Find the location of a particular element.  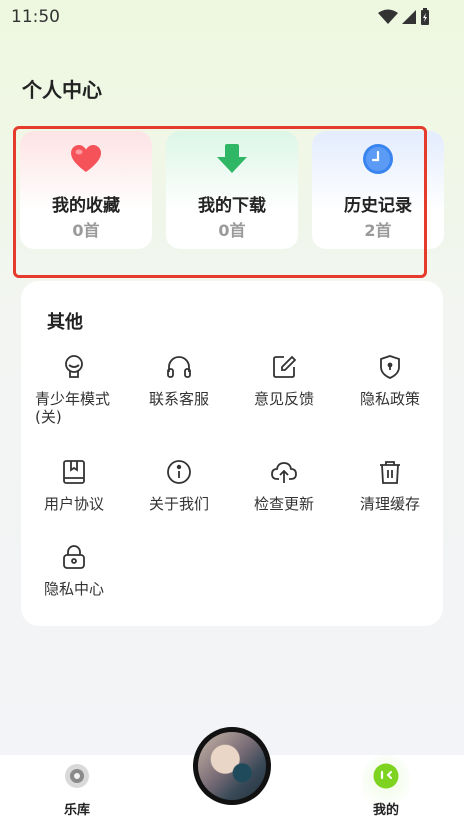

nav-mine-label: 我的 is located at coordinates (385, 810).